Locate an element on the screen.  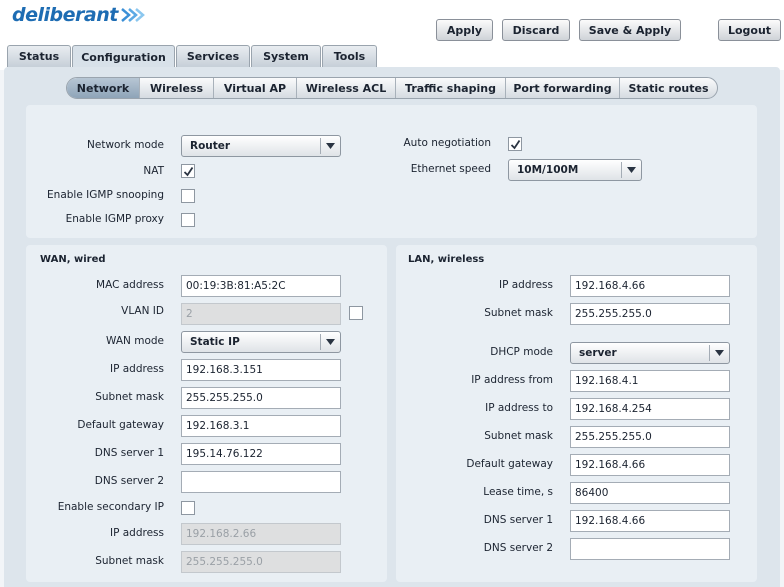
lease-time-label: Lease time, s is located at coordinates (518, 492).